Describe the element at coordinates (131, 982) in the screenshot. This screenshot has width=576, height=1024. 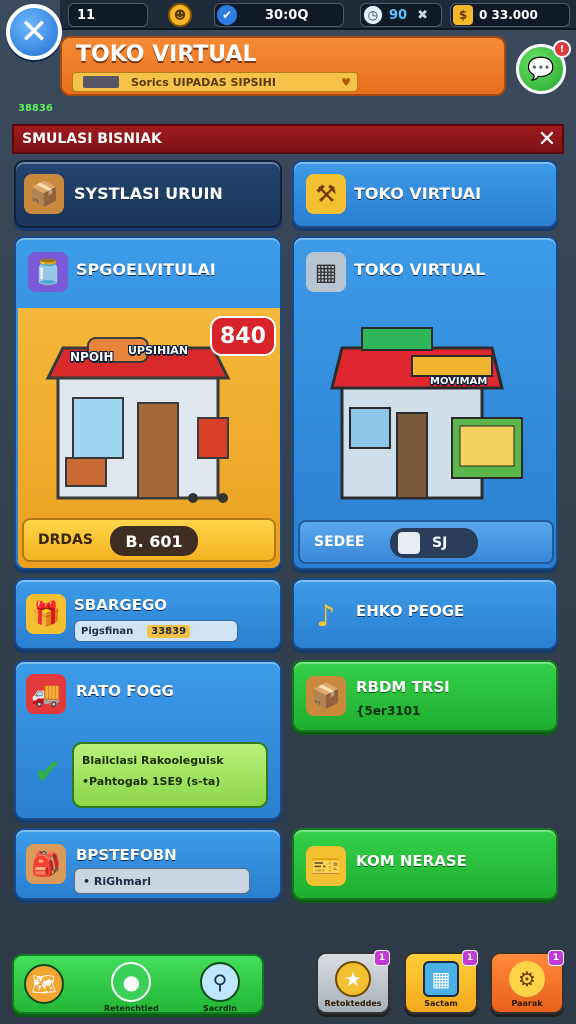
I see `home-circle-icon: ●` at that location.